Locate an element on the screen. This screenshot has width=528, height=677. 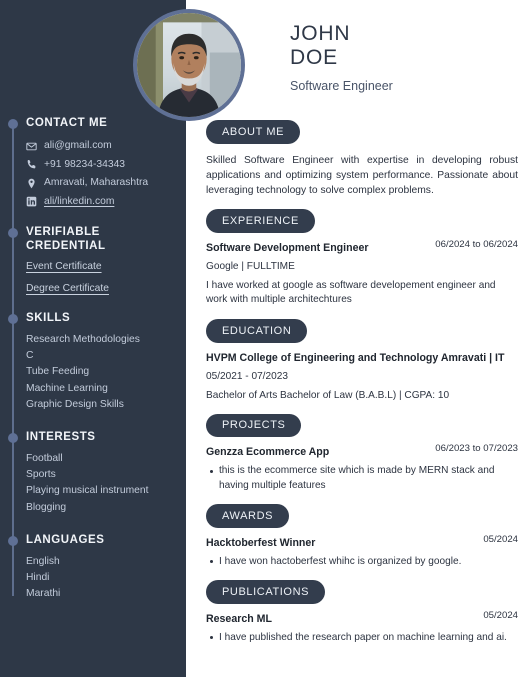
experience-date: 06/2024 to 06/2024 is located at coordinates (476, 244).